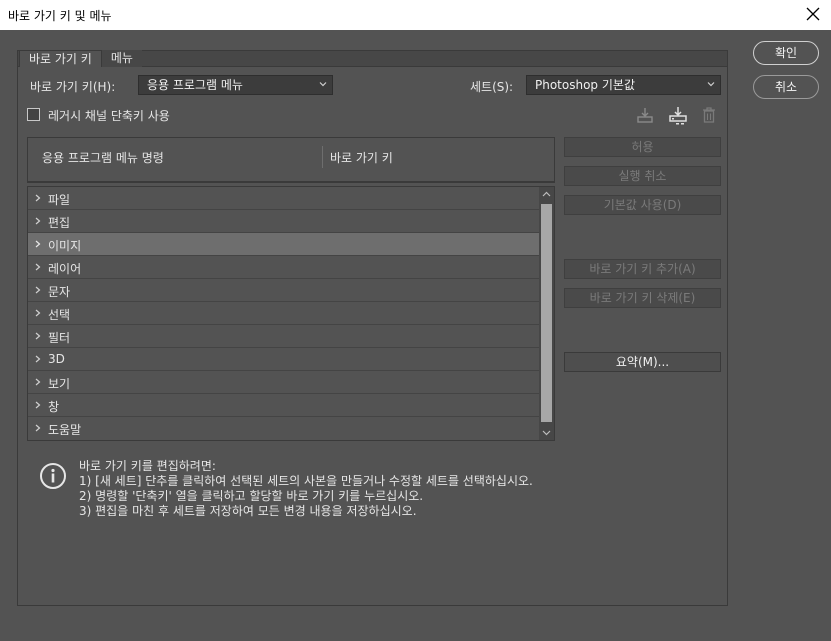 This screenshot has height=641, width=831. I want to click on add-shortcut-button: 바로 가기 키 추가(A), so click(642, 269).